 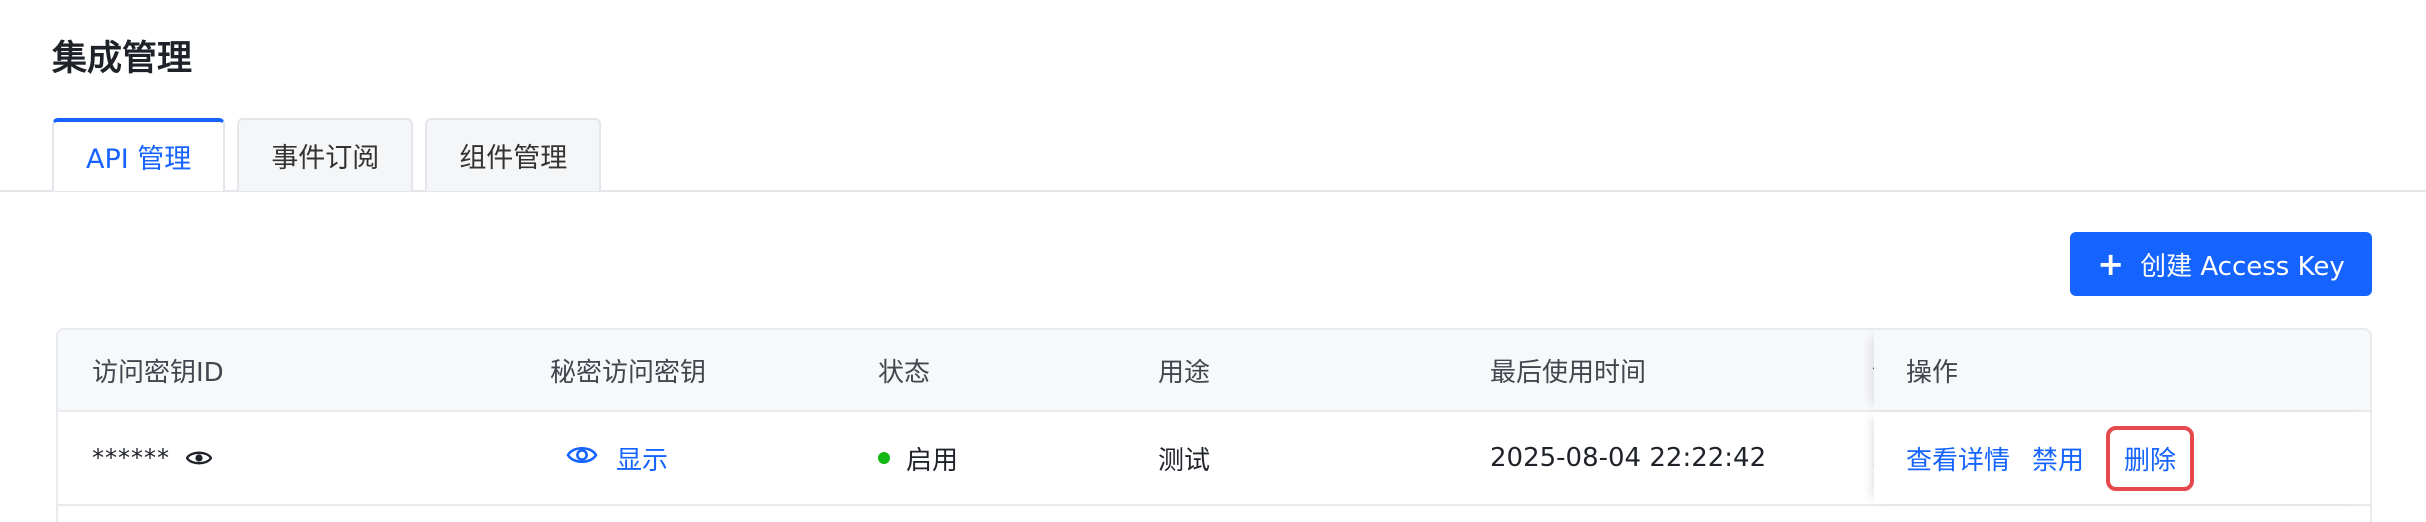 I want to click on last-used-time-cell: 2025-08-04 22:22:42, so click(x=1628, y=458).